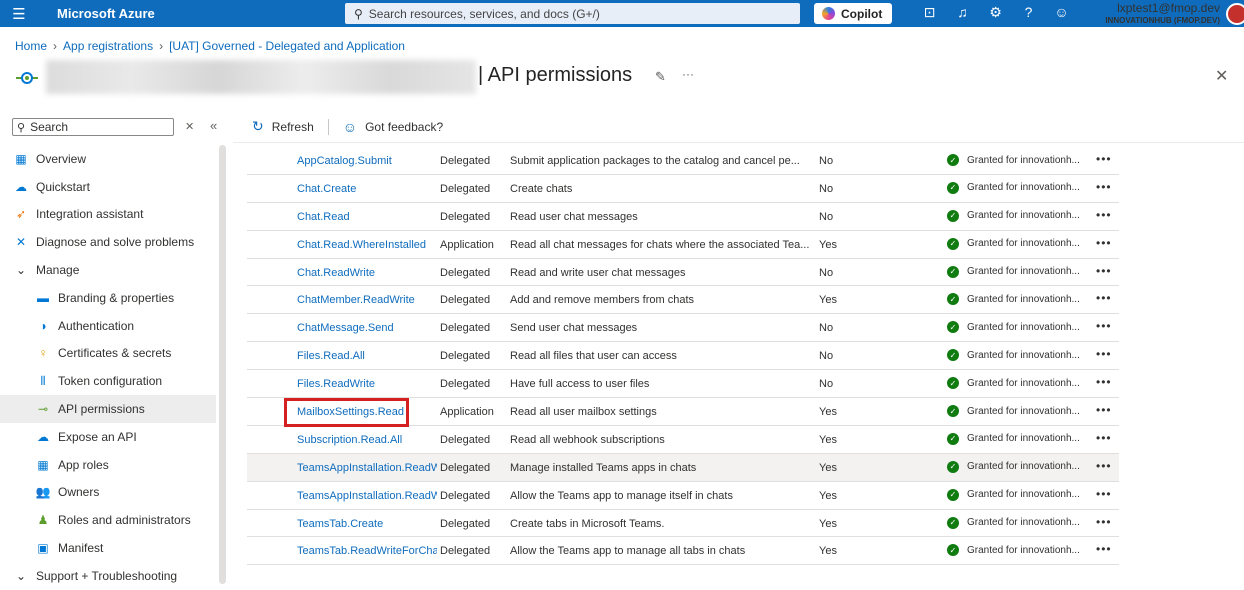 The height and width of the screenshot is (590, 1244). Describe the element at coordinates (367, 217) in the screenshot. I see `permission-name-link: Chat.Read` at that location.